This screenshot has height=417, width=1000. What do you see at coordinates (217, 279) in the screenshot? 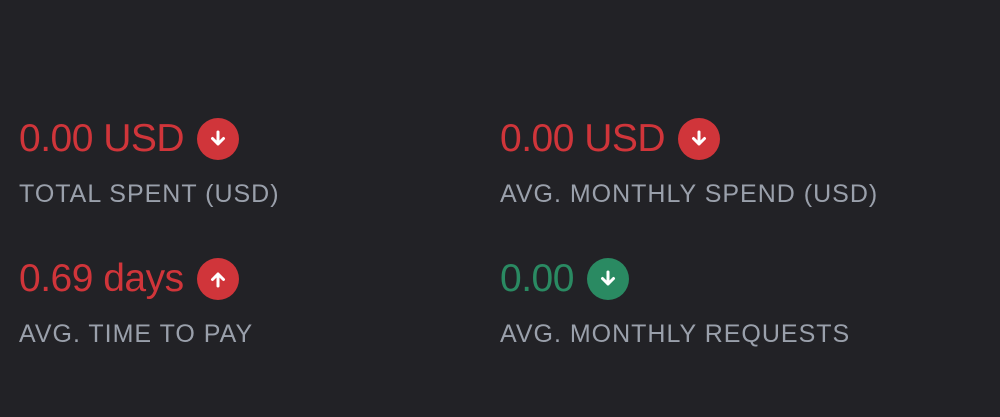
I see `arrow-up-circle-icon` at bounding box center [217, 279].